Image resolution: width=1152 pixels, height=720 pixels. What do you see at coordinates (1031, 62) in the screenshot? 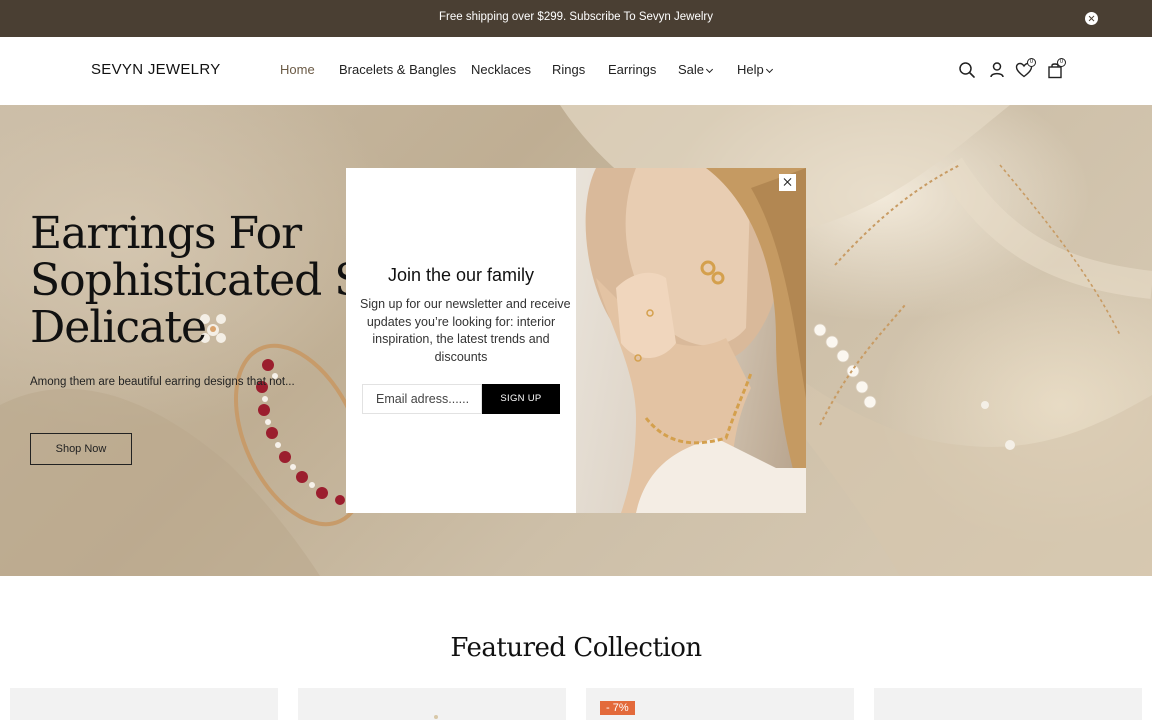
I see `wishlist-count-badge: 0` at bounding box center [1031, 62].